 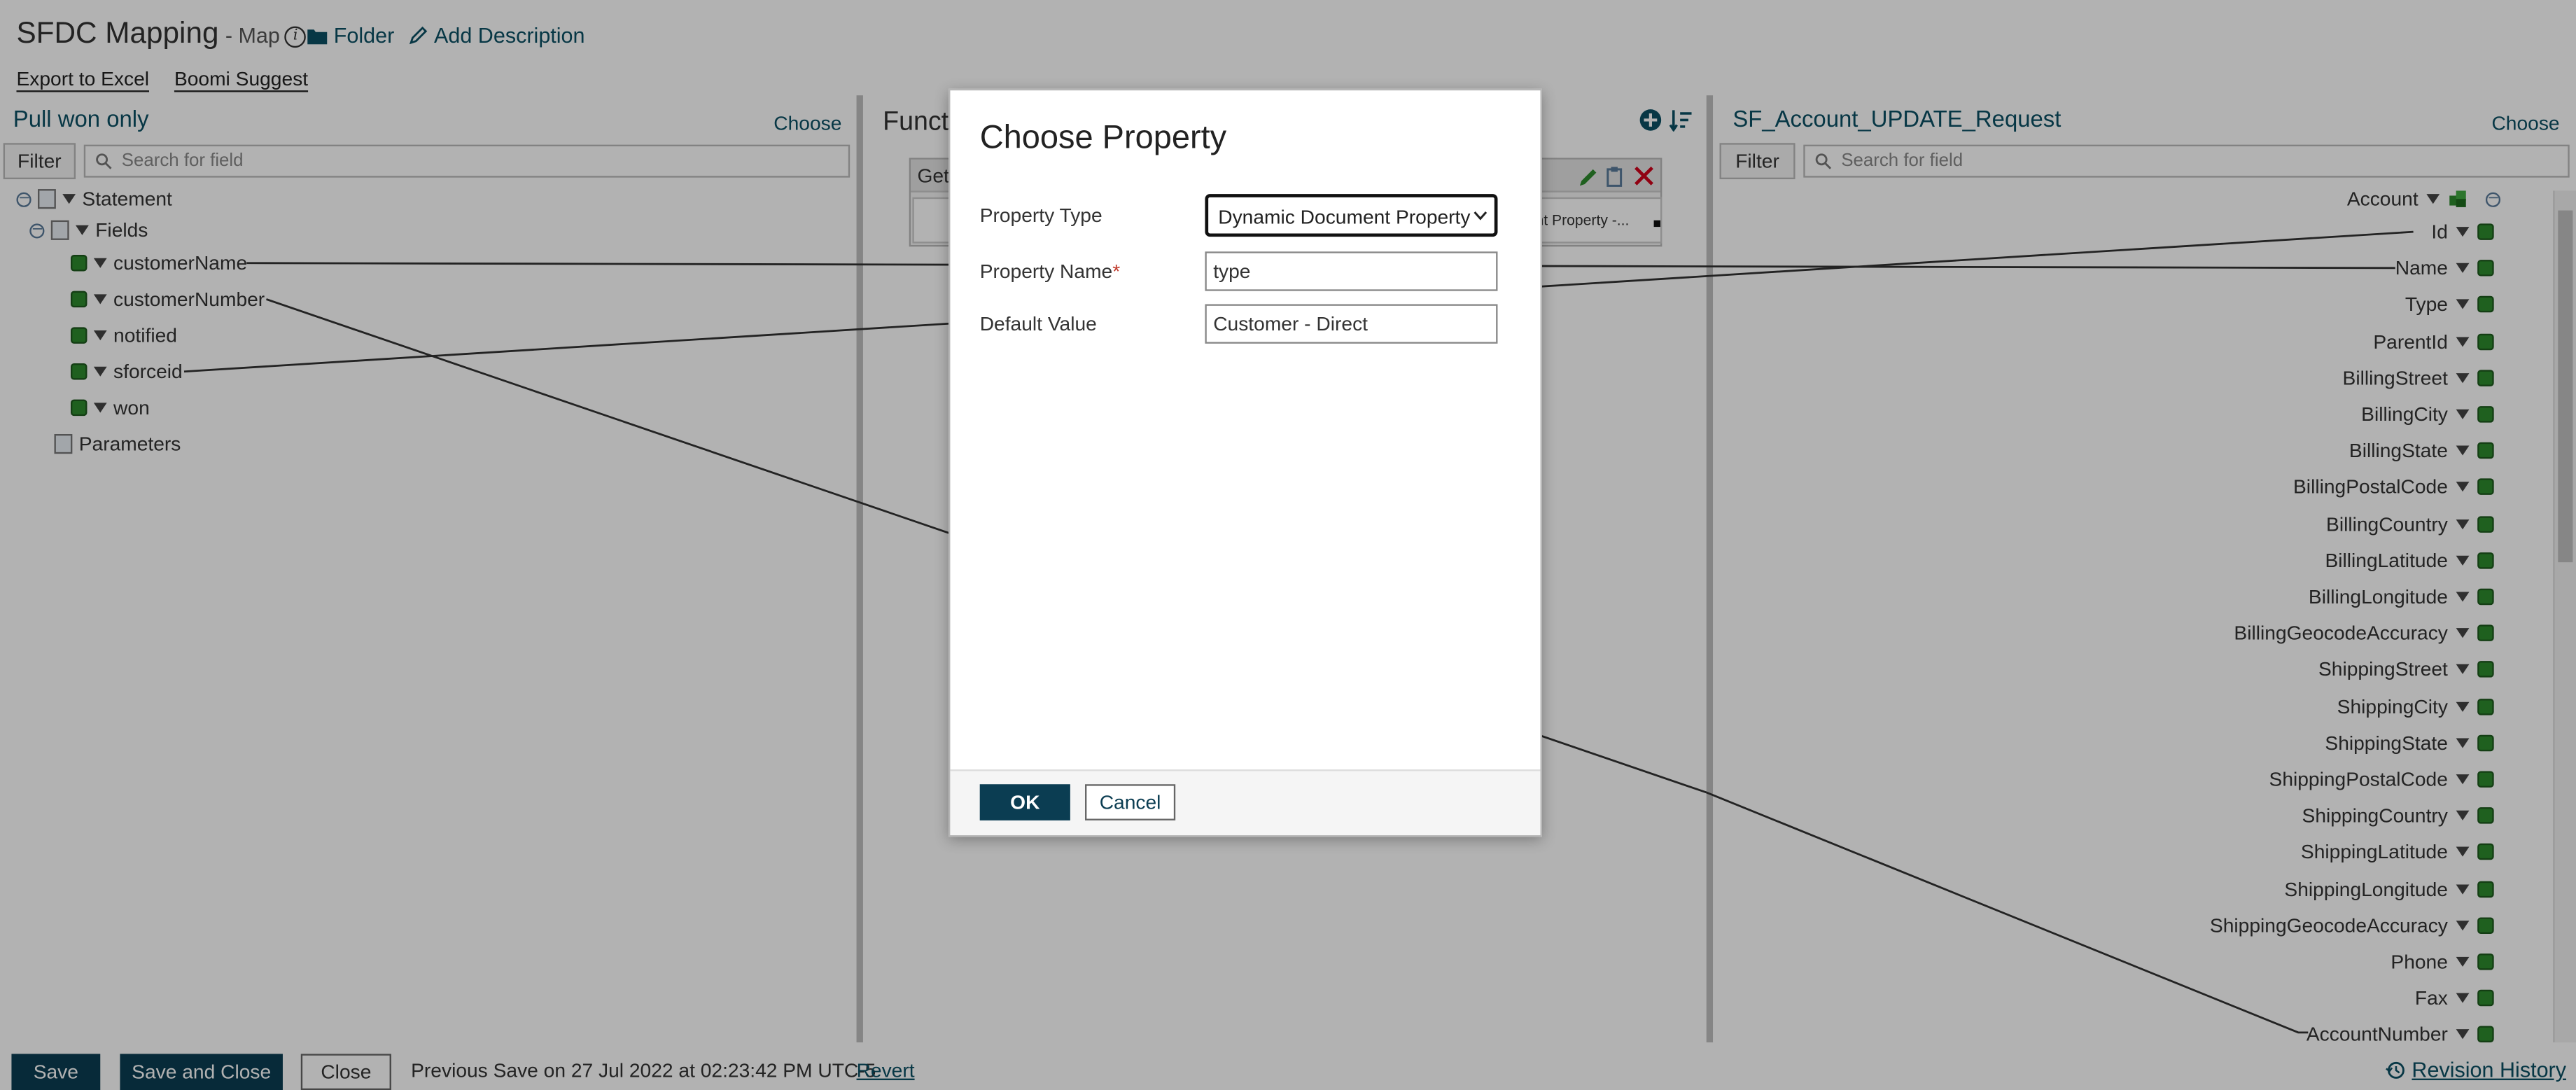 I want to click on required-mark: *, so click(x=1116, y=271).